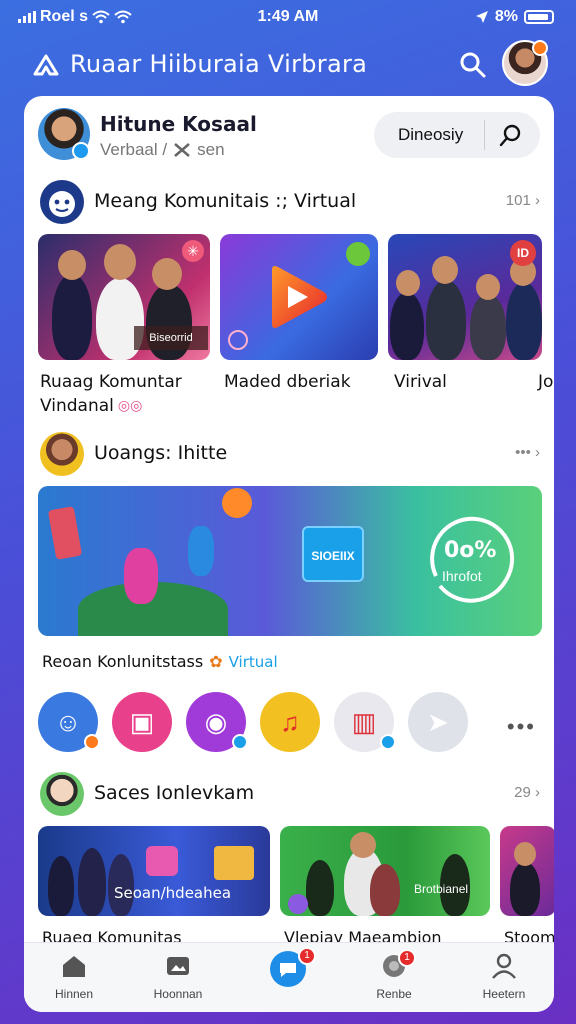 The width and height of the screenshot is (576, 1024). I want to click on tools-icon, so click(182, 150).